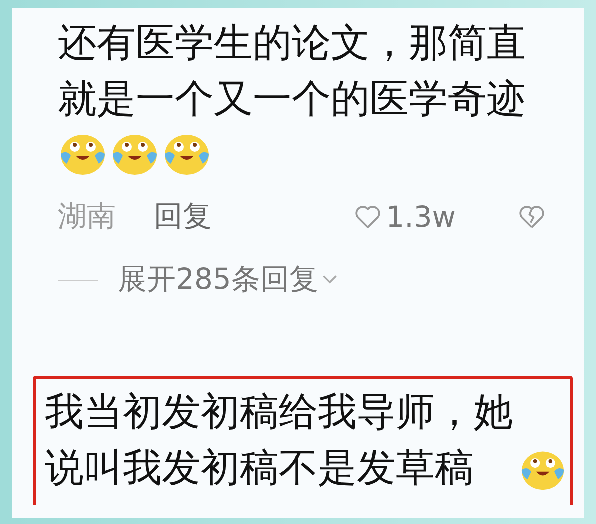  What do you see at coordinates (218, 280) in the screenshot?
I see `expand-replies-button: 展开285条回复` at bounding box center [218, 280].